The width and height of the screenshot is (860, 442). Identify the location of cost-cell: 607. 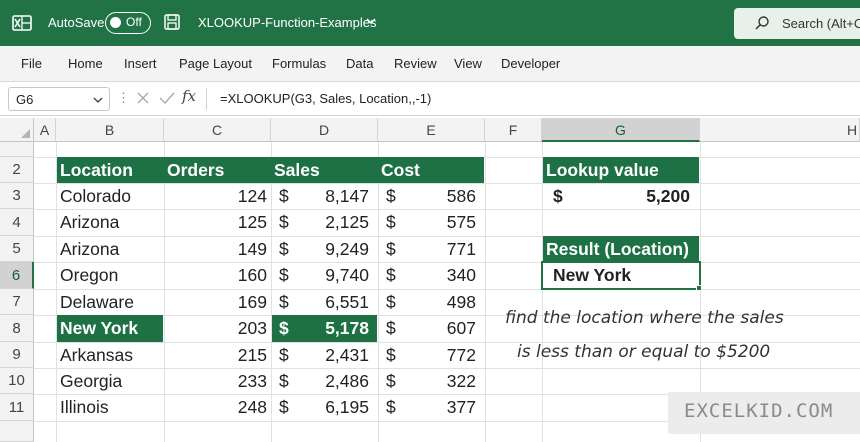
(427, 328).